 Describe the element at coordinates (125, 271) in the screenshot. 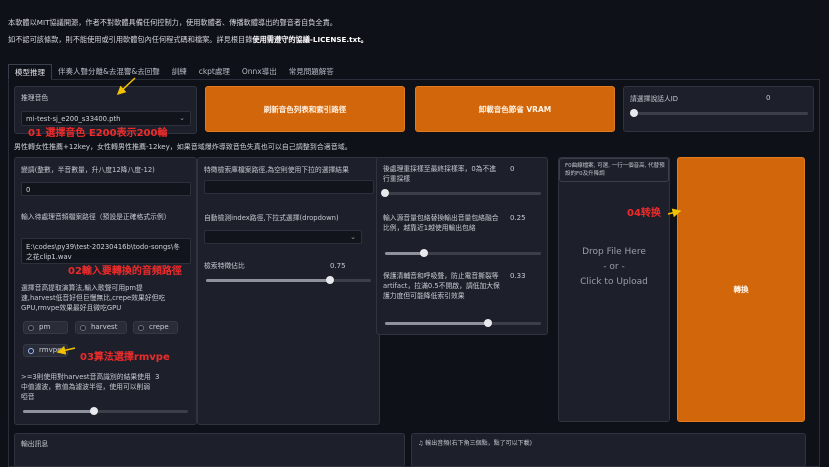

I see `annotation-input-path: 02輸入要轉換的音頻路徑` at that location.